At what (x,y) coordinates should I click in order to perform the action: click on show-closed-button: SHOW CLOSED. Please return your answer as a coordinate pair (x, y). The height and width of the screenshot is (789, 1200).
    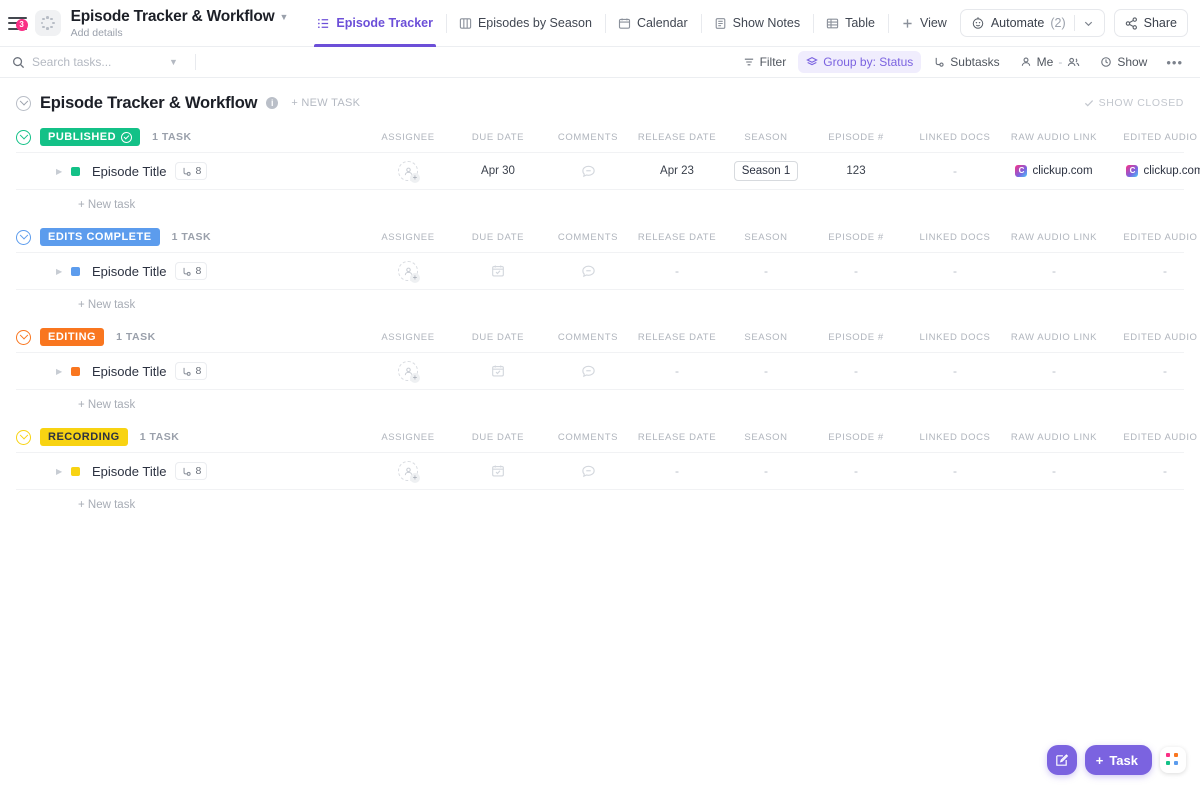
    Looking at the image, I should click on (1134, 103).